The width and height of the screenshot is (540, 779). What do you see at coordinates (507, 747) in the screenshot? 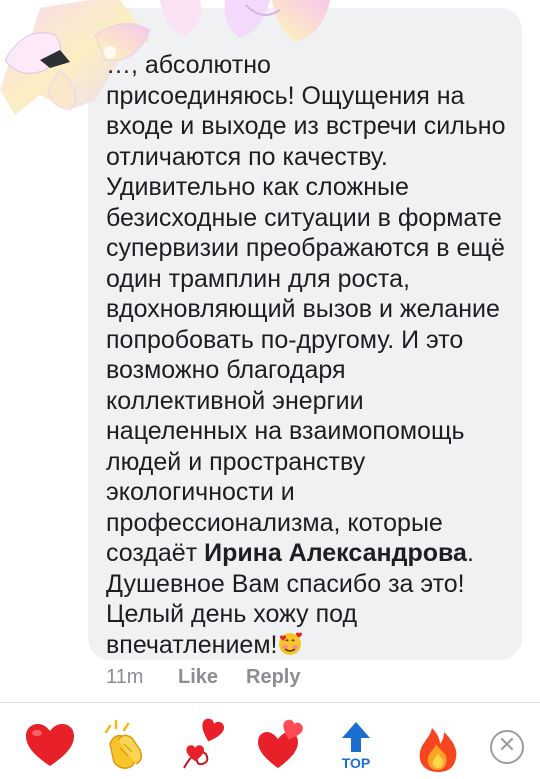
I see `close-icon: ✕` at bounding box center [507, 747].